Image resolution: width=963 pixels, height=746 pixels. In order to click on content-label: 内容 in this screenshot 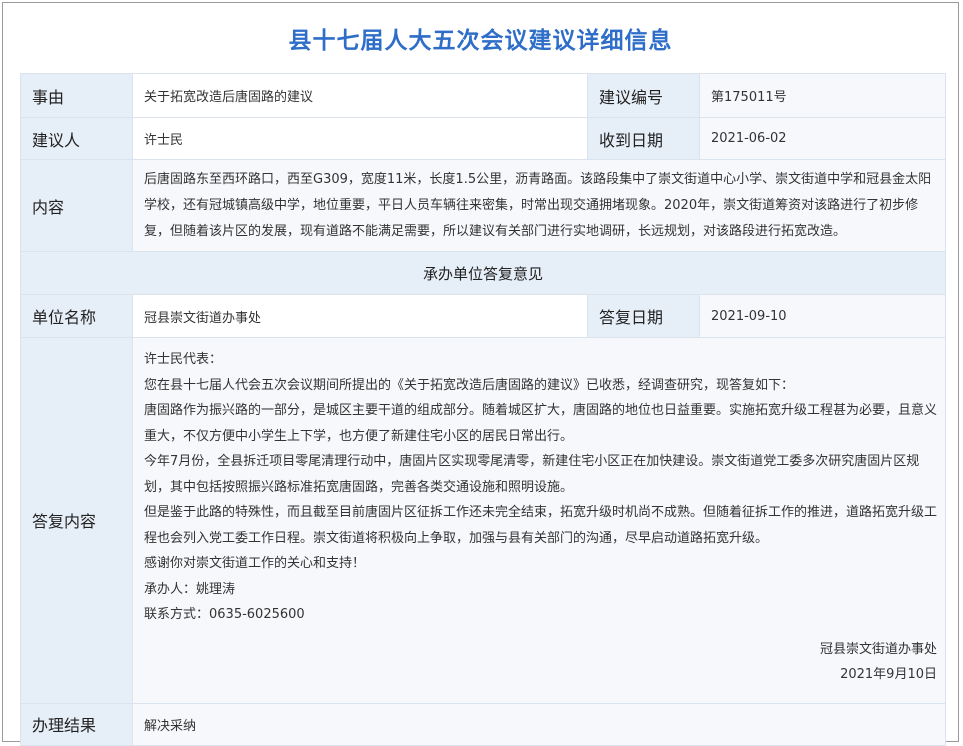, I will do `click(76, 205)`.